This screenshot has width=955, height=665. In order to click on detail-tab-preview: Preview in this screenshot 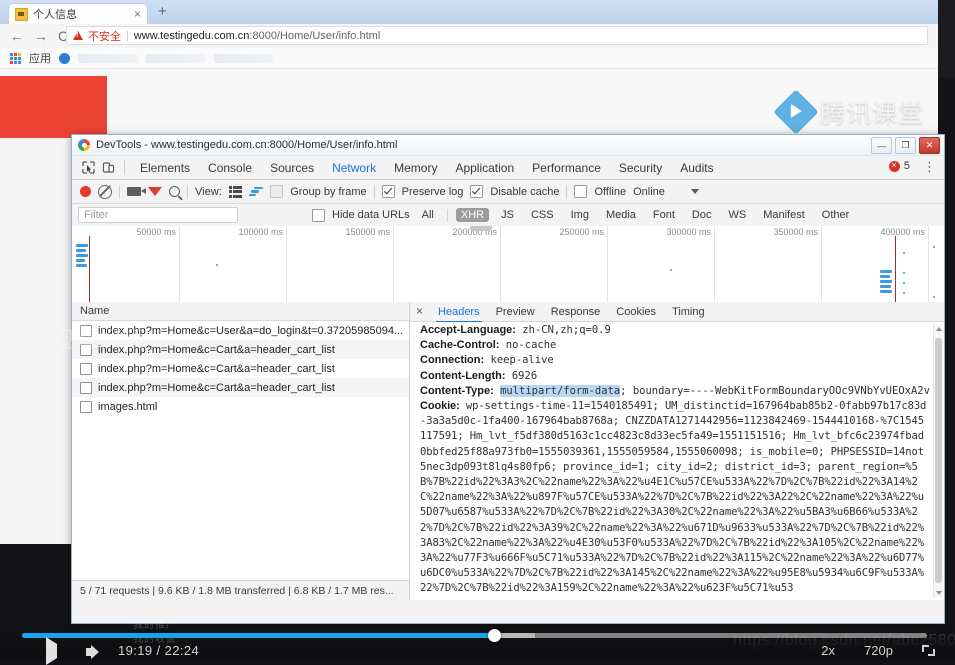, I will do `click(515, 312)`.